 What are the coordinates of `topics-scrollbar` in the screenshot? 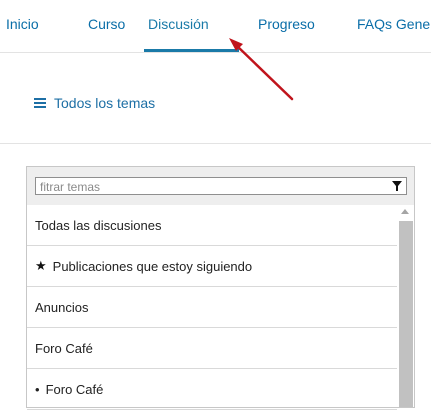 It's located at (406, 306).